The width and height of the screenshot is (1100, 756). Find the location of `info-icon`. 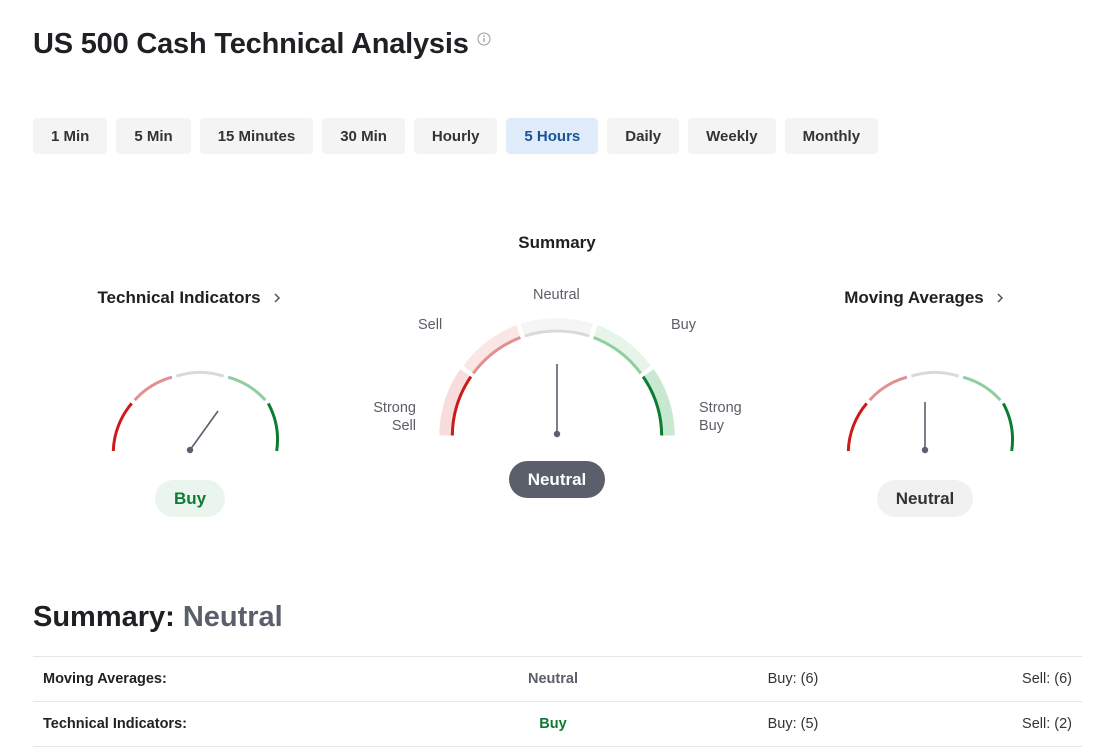

info-icon is located at coordinates (484, 39).